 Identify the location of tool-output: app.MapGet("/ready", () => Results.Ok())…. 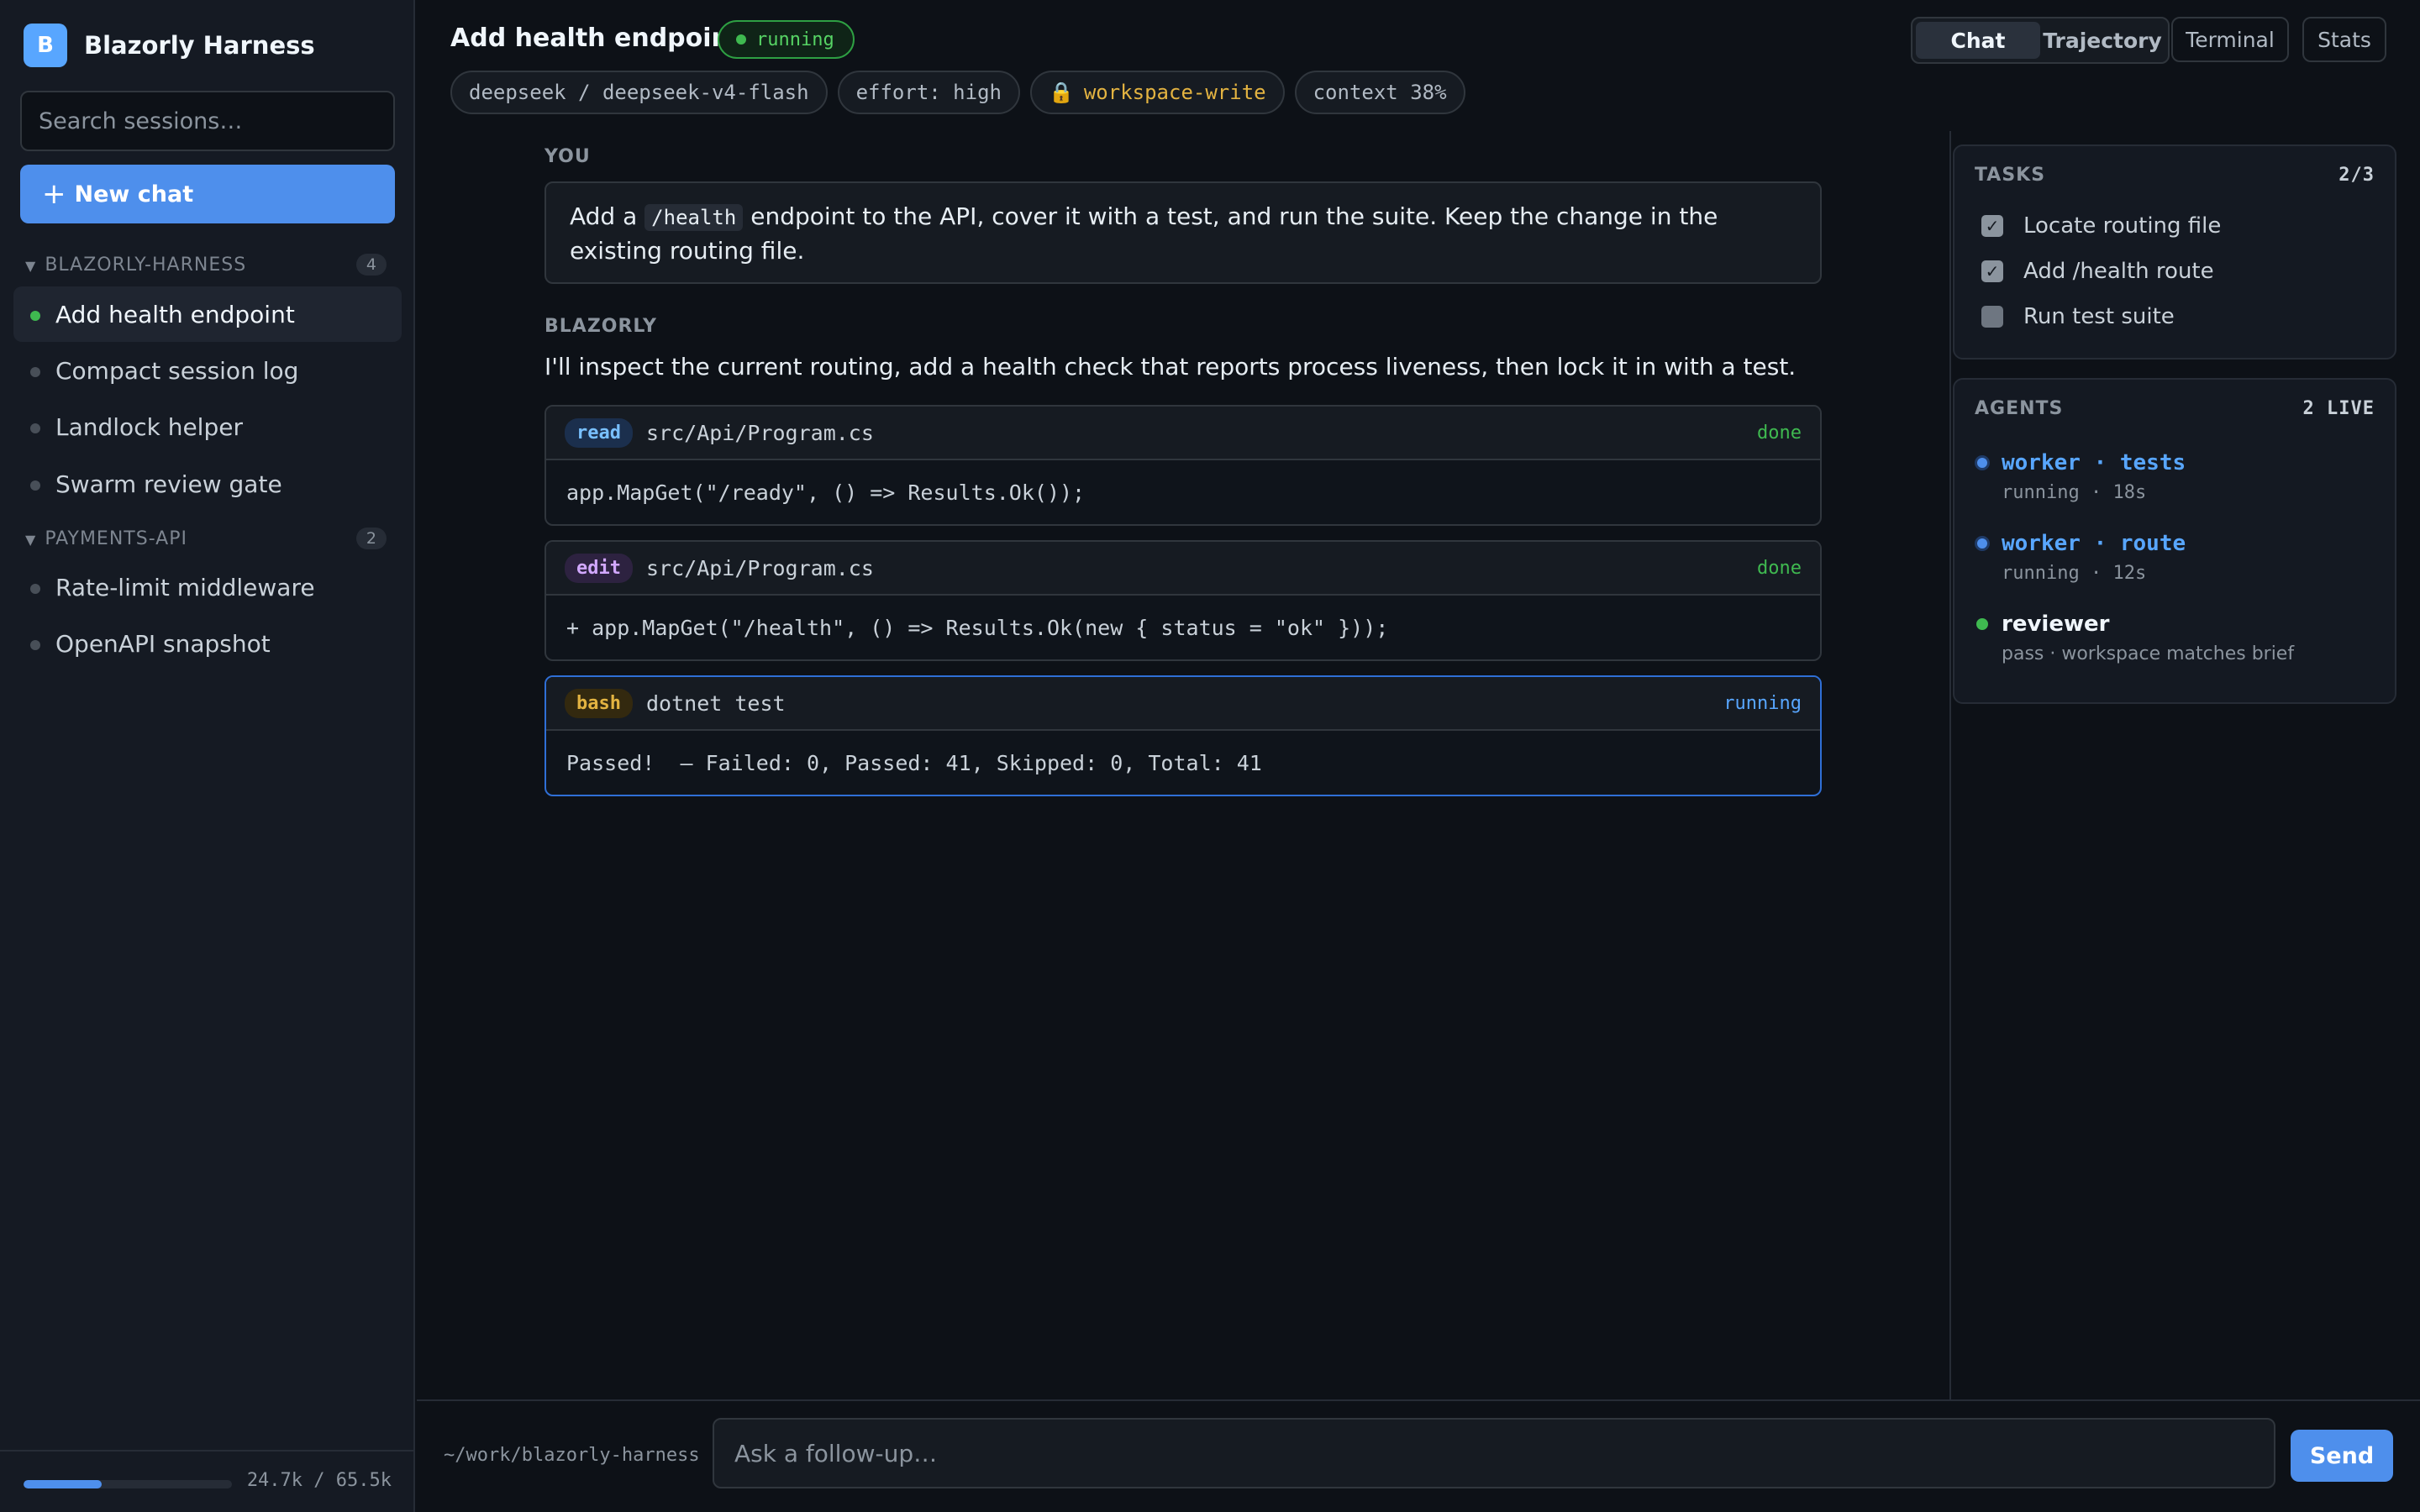
(826, 492).